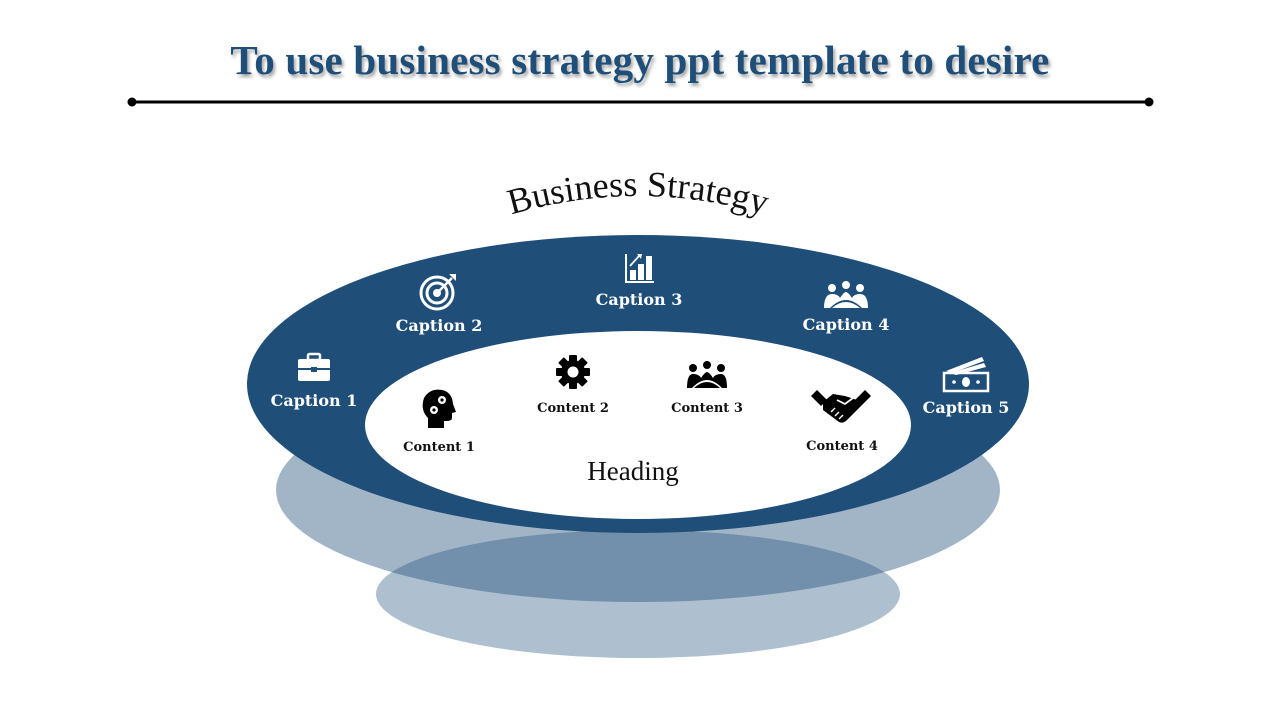 The width and height of the screenshot is (1280, 720). Describe the element at coordinates (707, 374) in the screenshot. I see `team-icon` at that location.